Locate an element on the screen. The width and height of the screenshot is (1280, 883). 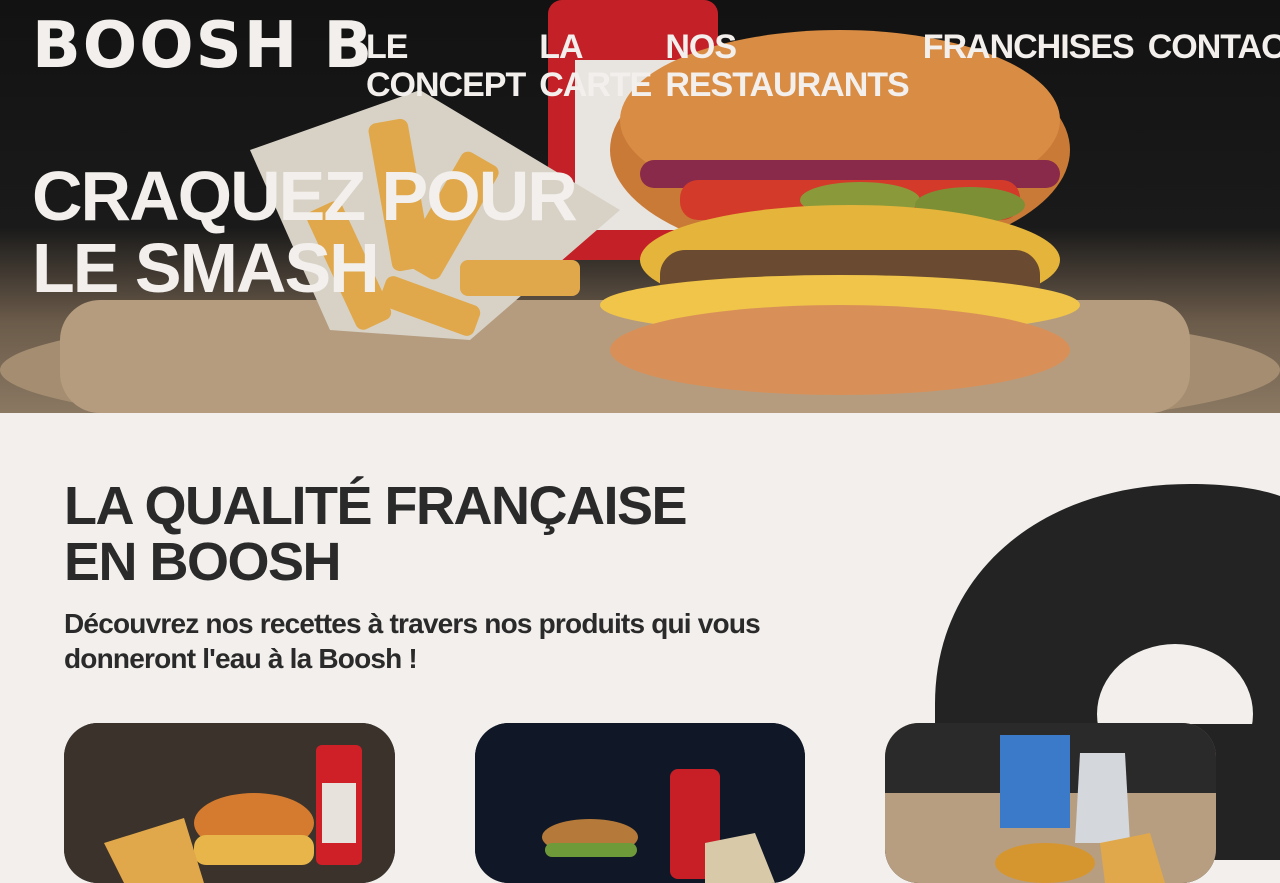
nav-item-franchises: FRANCHISES is located at coordinates (1029, 66).